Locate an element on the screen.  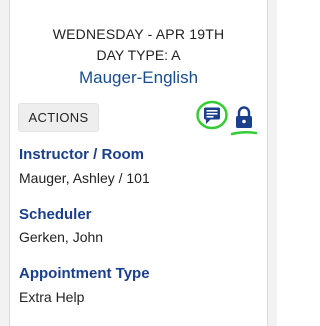
instructor-room-label: Instructor / Room is located at coordinates (82, 154).